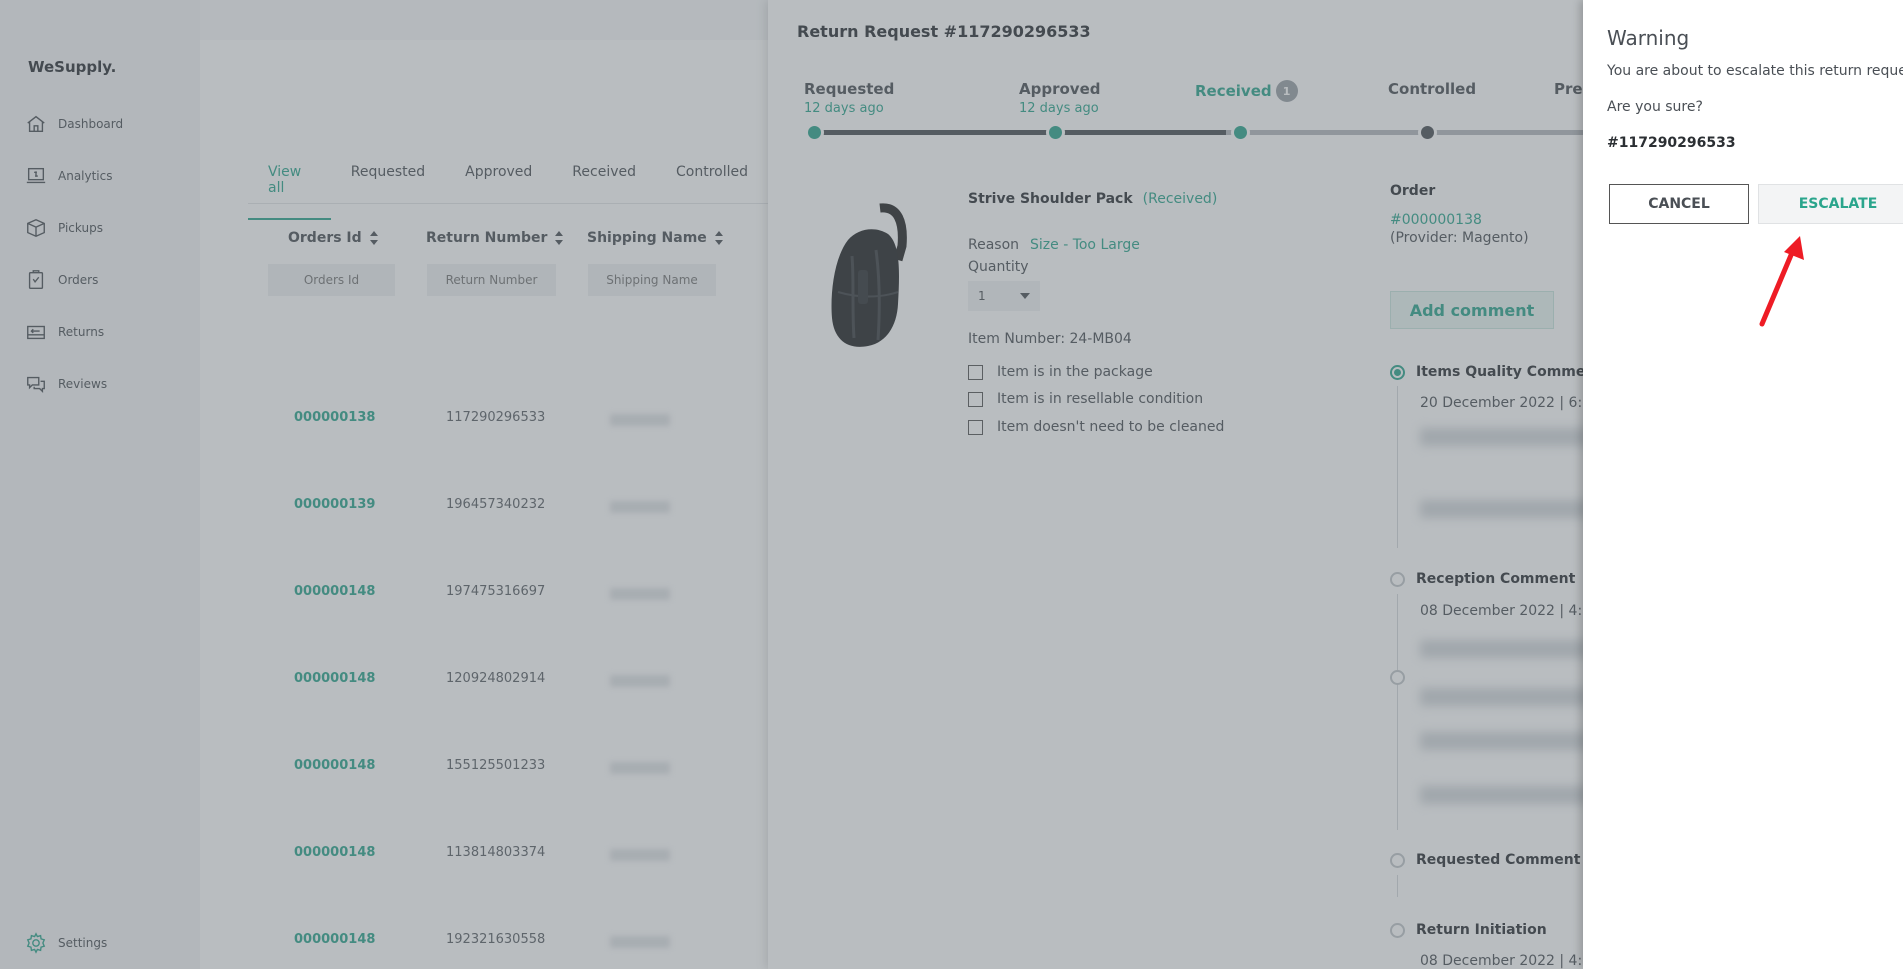 This screenshot has width=1903, height=969. Describe the element at coordinates (1648, 38) in the screenshot. I see `dialog-title: Warning` at that location.